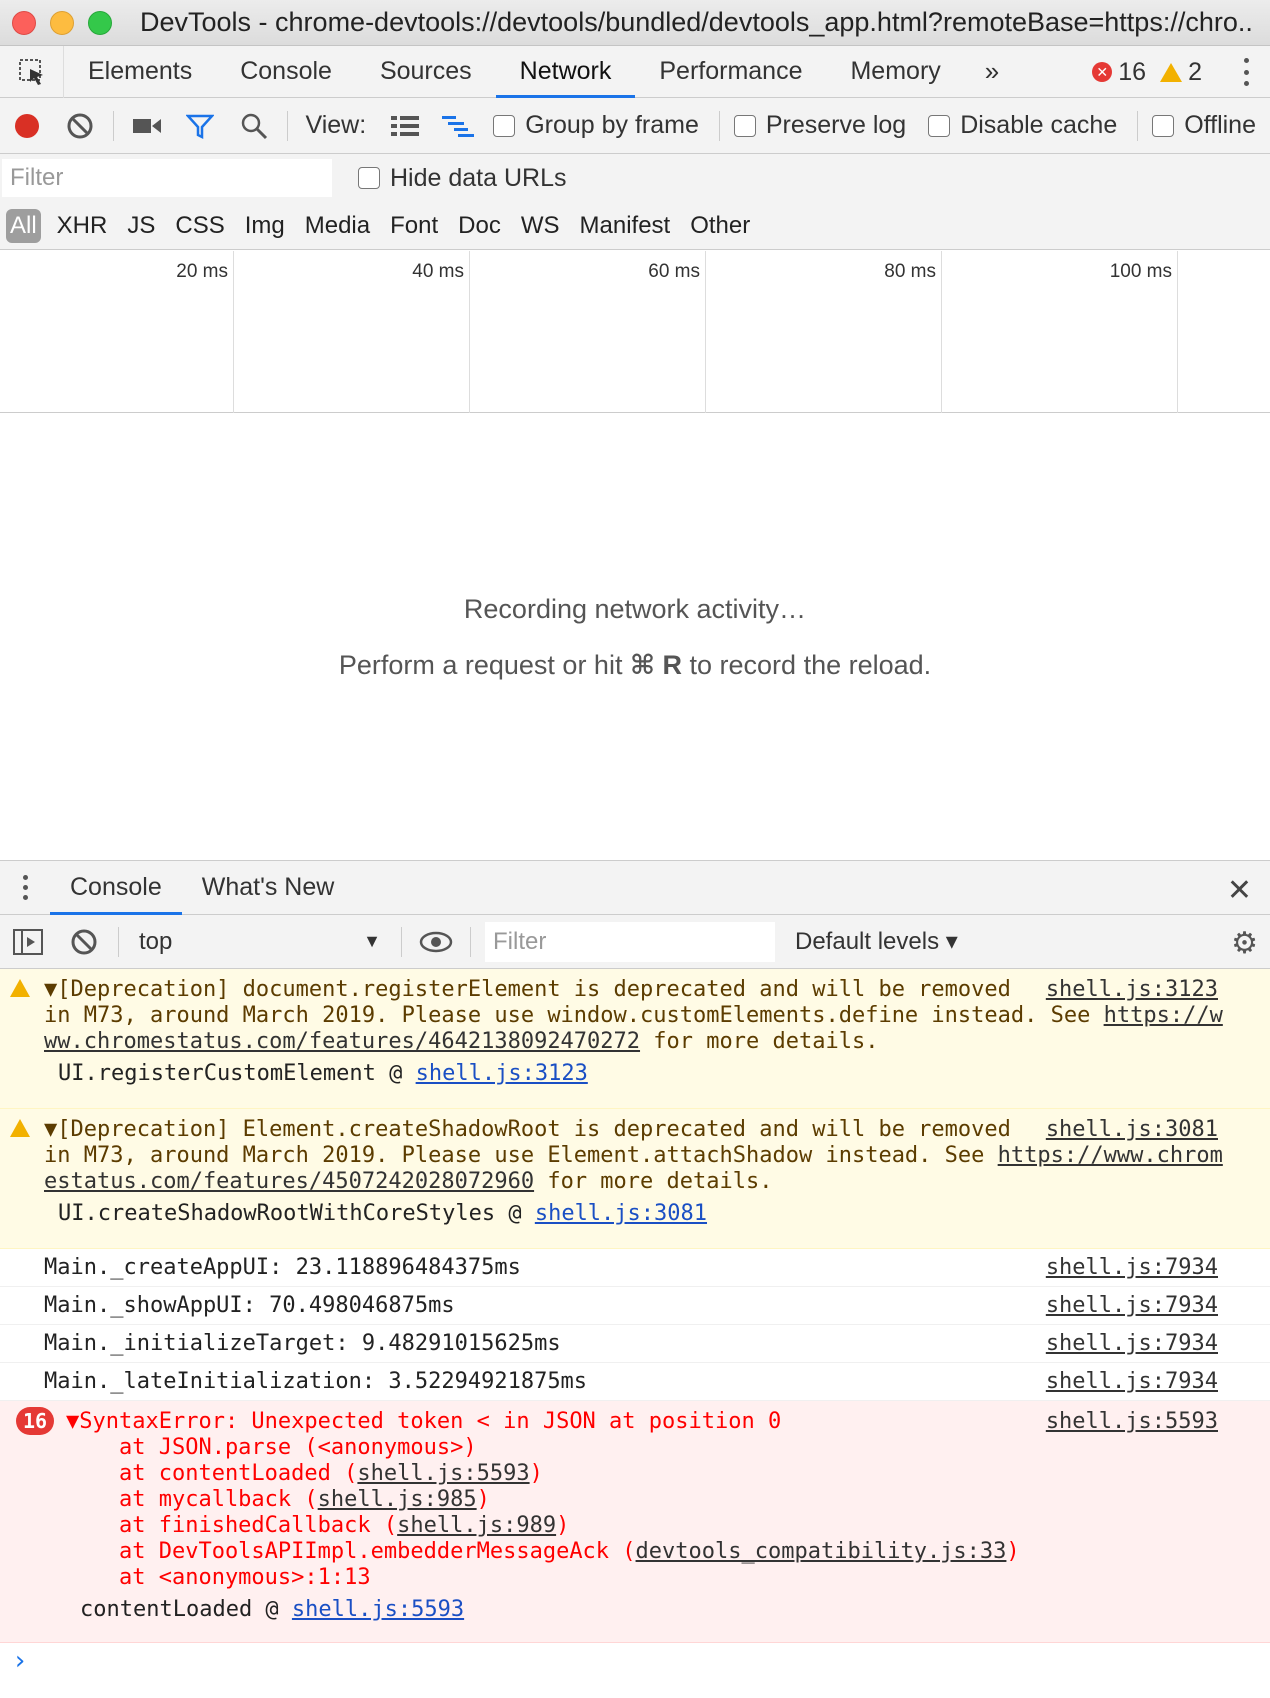 Image resolution: width=1270 pixels, height=1698 pixels. I want to click on close-drawer-icon: ✕, so click(1239, 890).